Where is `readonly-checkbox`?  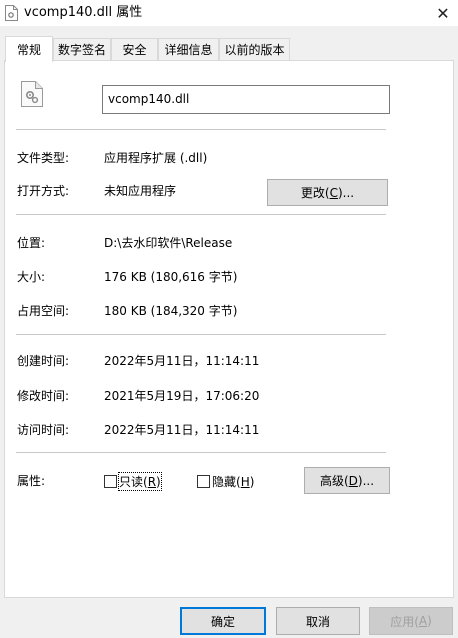 readonly-checkbox is located at coordinates (110, 481).